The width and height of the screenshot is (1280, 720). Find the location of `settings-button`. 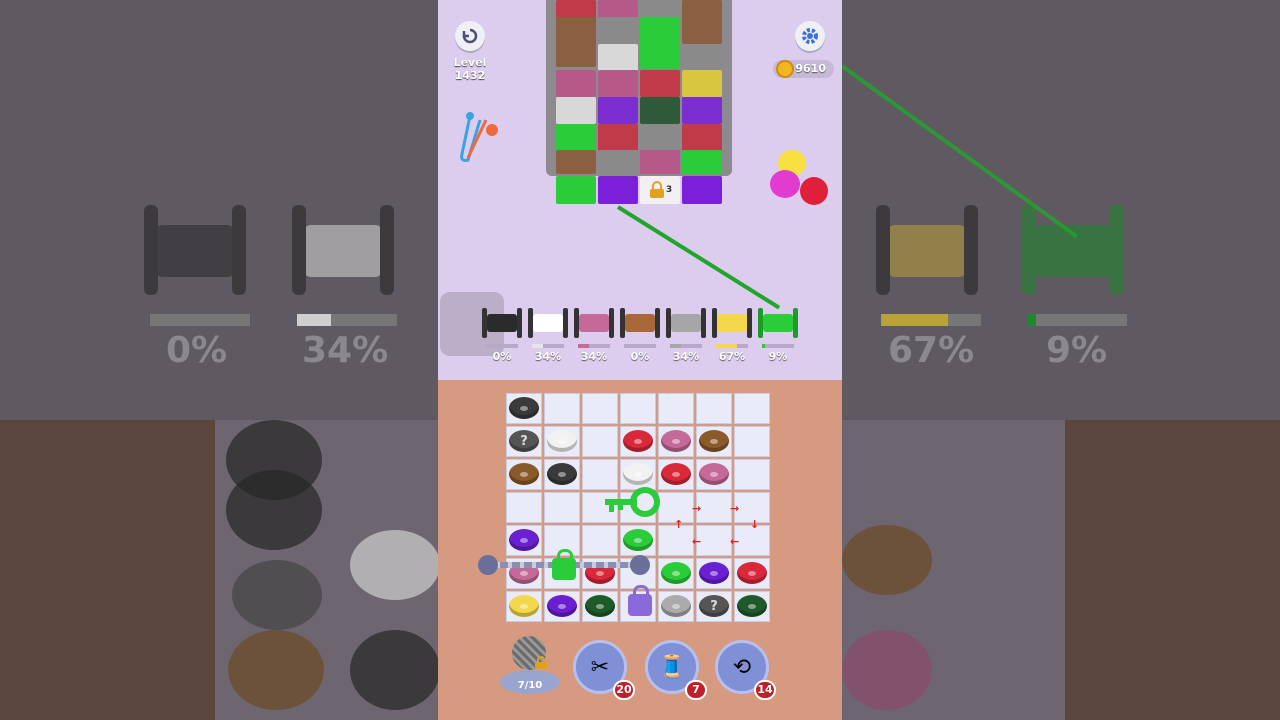

settings-button is located at coordinates (810, 36).